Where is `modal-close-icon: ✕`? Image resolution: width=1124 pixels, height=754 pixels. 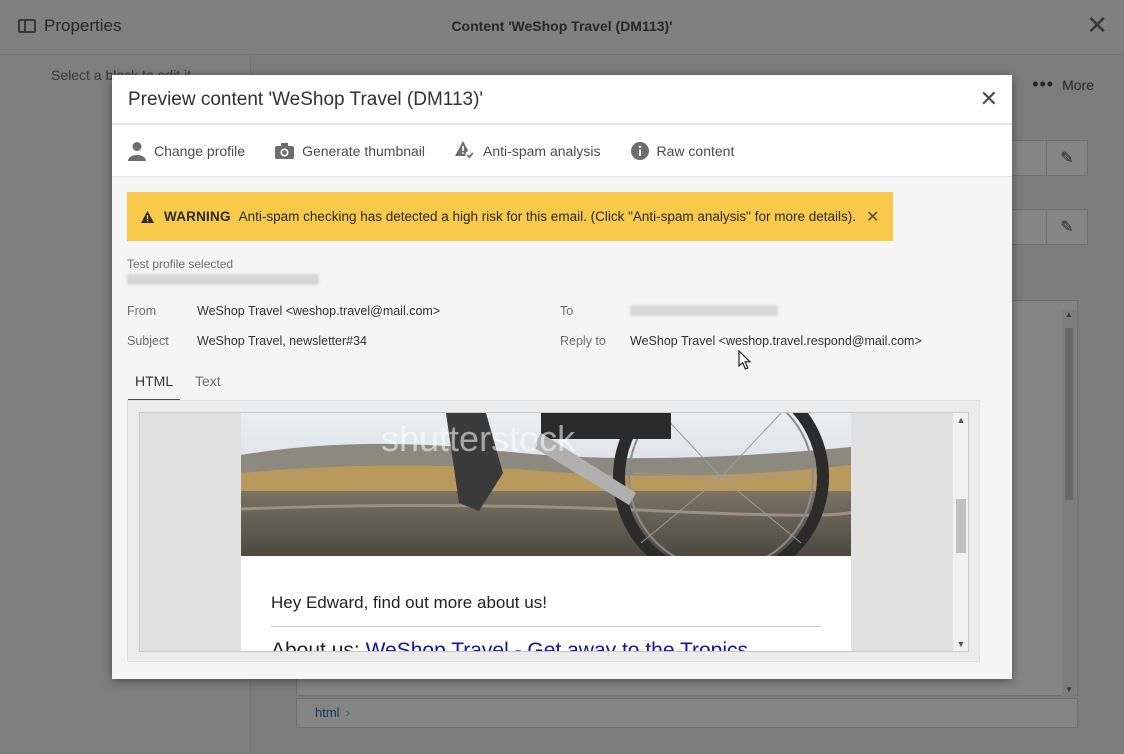 modal-close-icon: ✕ is located at coordinates (989, 99).